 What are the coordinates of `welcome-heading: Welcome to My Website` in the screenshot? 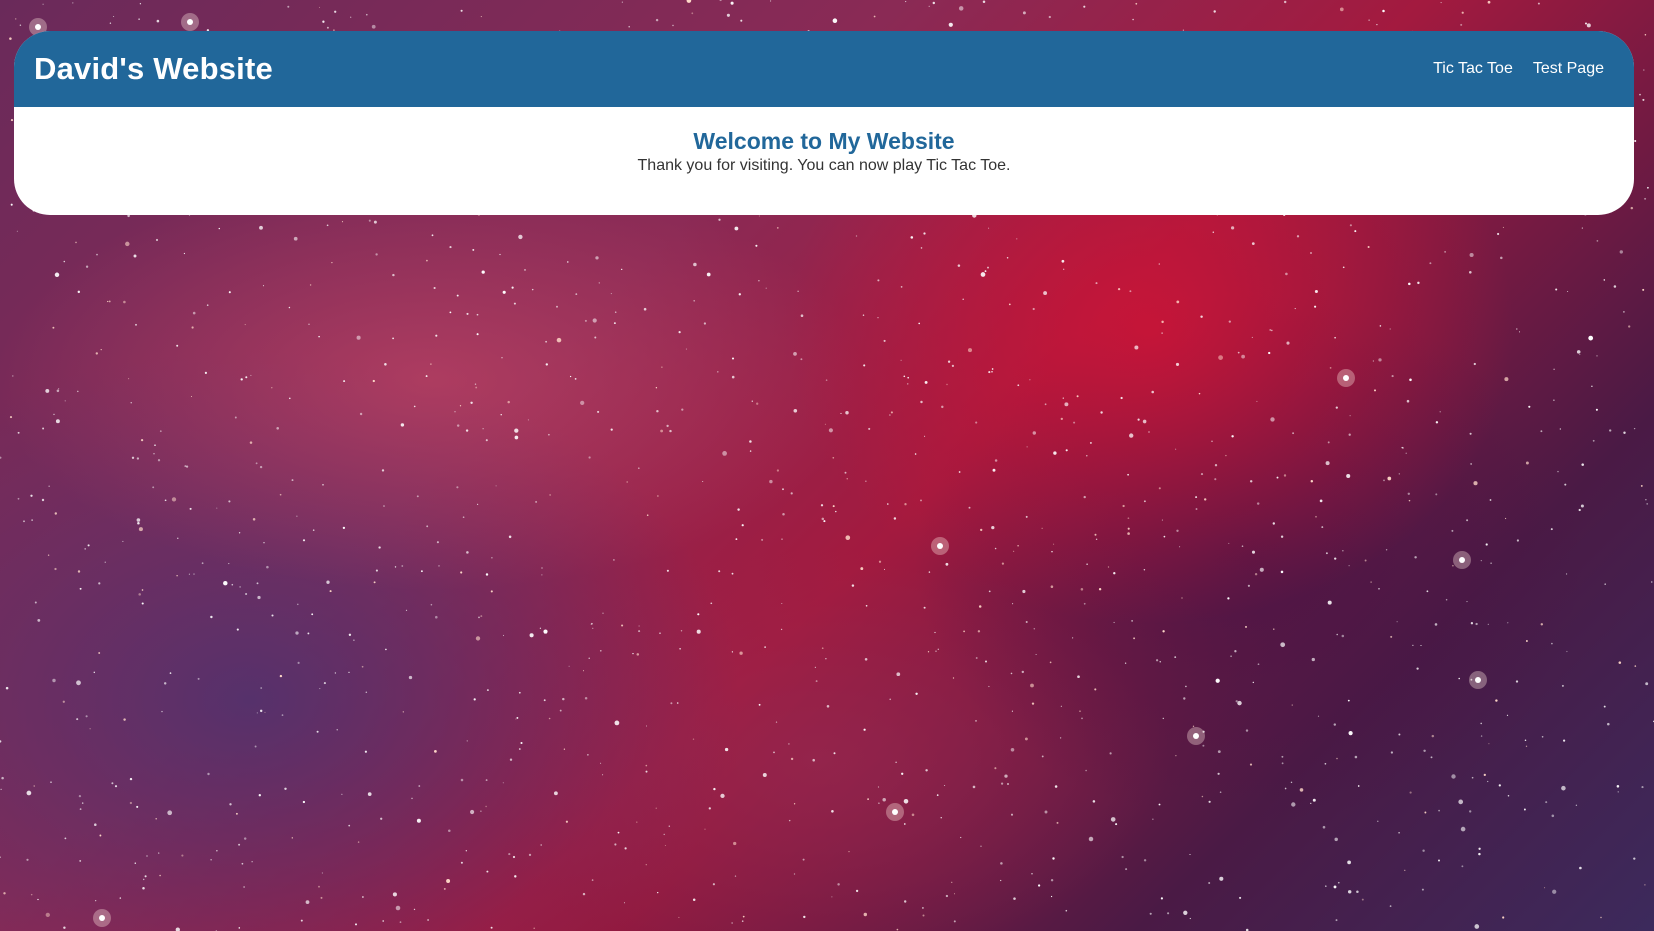 It's located at (824, 141).